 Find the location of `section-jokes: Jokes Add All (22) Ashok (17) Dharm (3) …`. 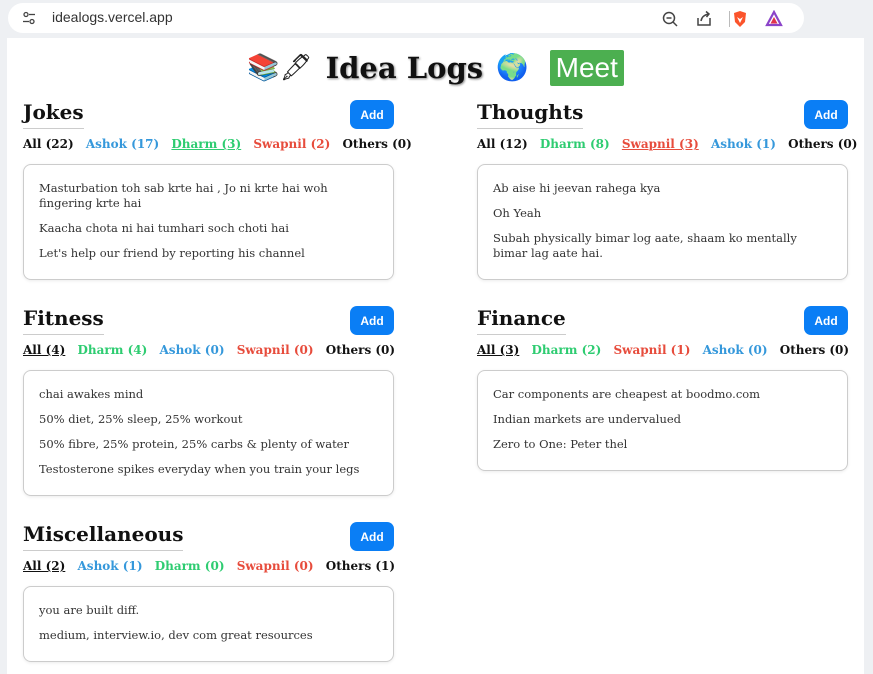

section-jokes: Jokes Add All (22) Ashok (17) Dharm (3) … is located at coordinates (217, 190).